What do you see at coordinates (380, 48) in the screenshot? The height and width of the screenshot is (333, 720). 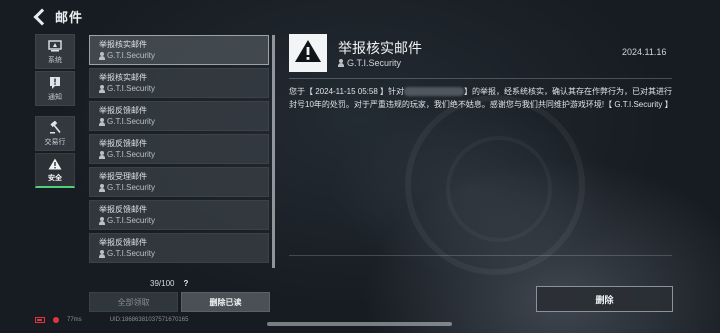 I see `mail-detail-title: 举报核实邮件` at bounding box center [380, 48].